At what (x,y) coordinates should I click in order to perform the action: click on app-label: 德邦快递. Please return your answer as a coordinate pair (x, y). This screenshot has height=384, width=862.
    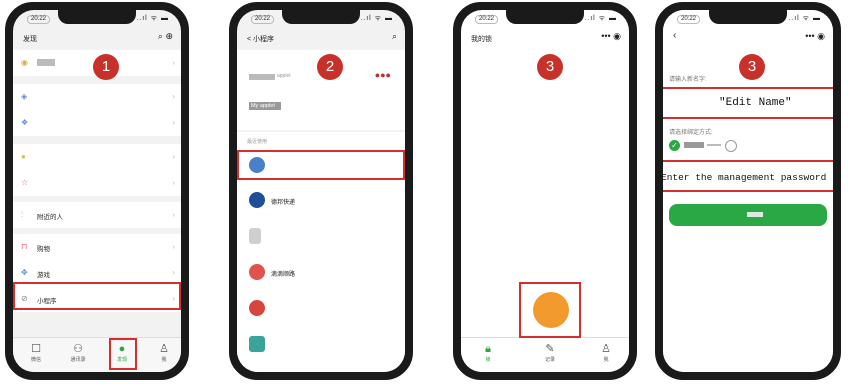
    Looking at the image, I should click on (283, 201).